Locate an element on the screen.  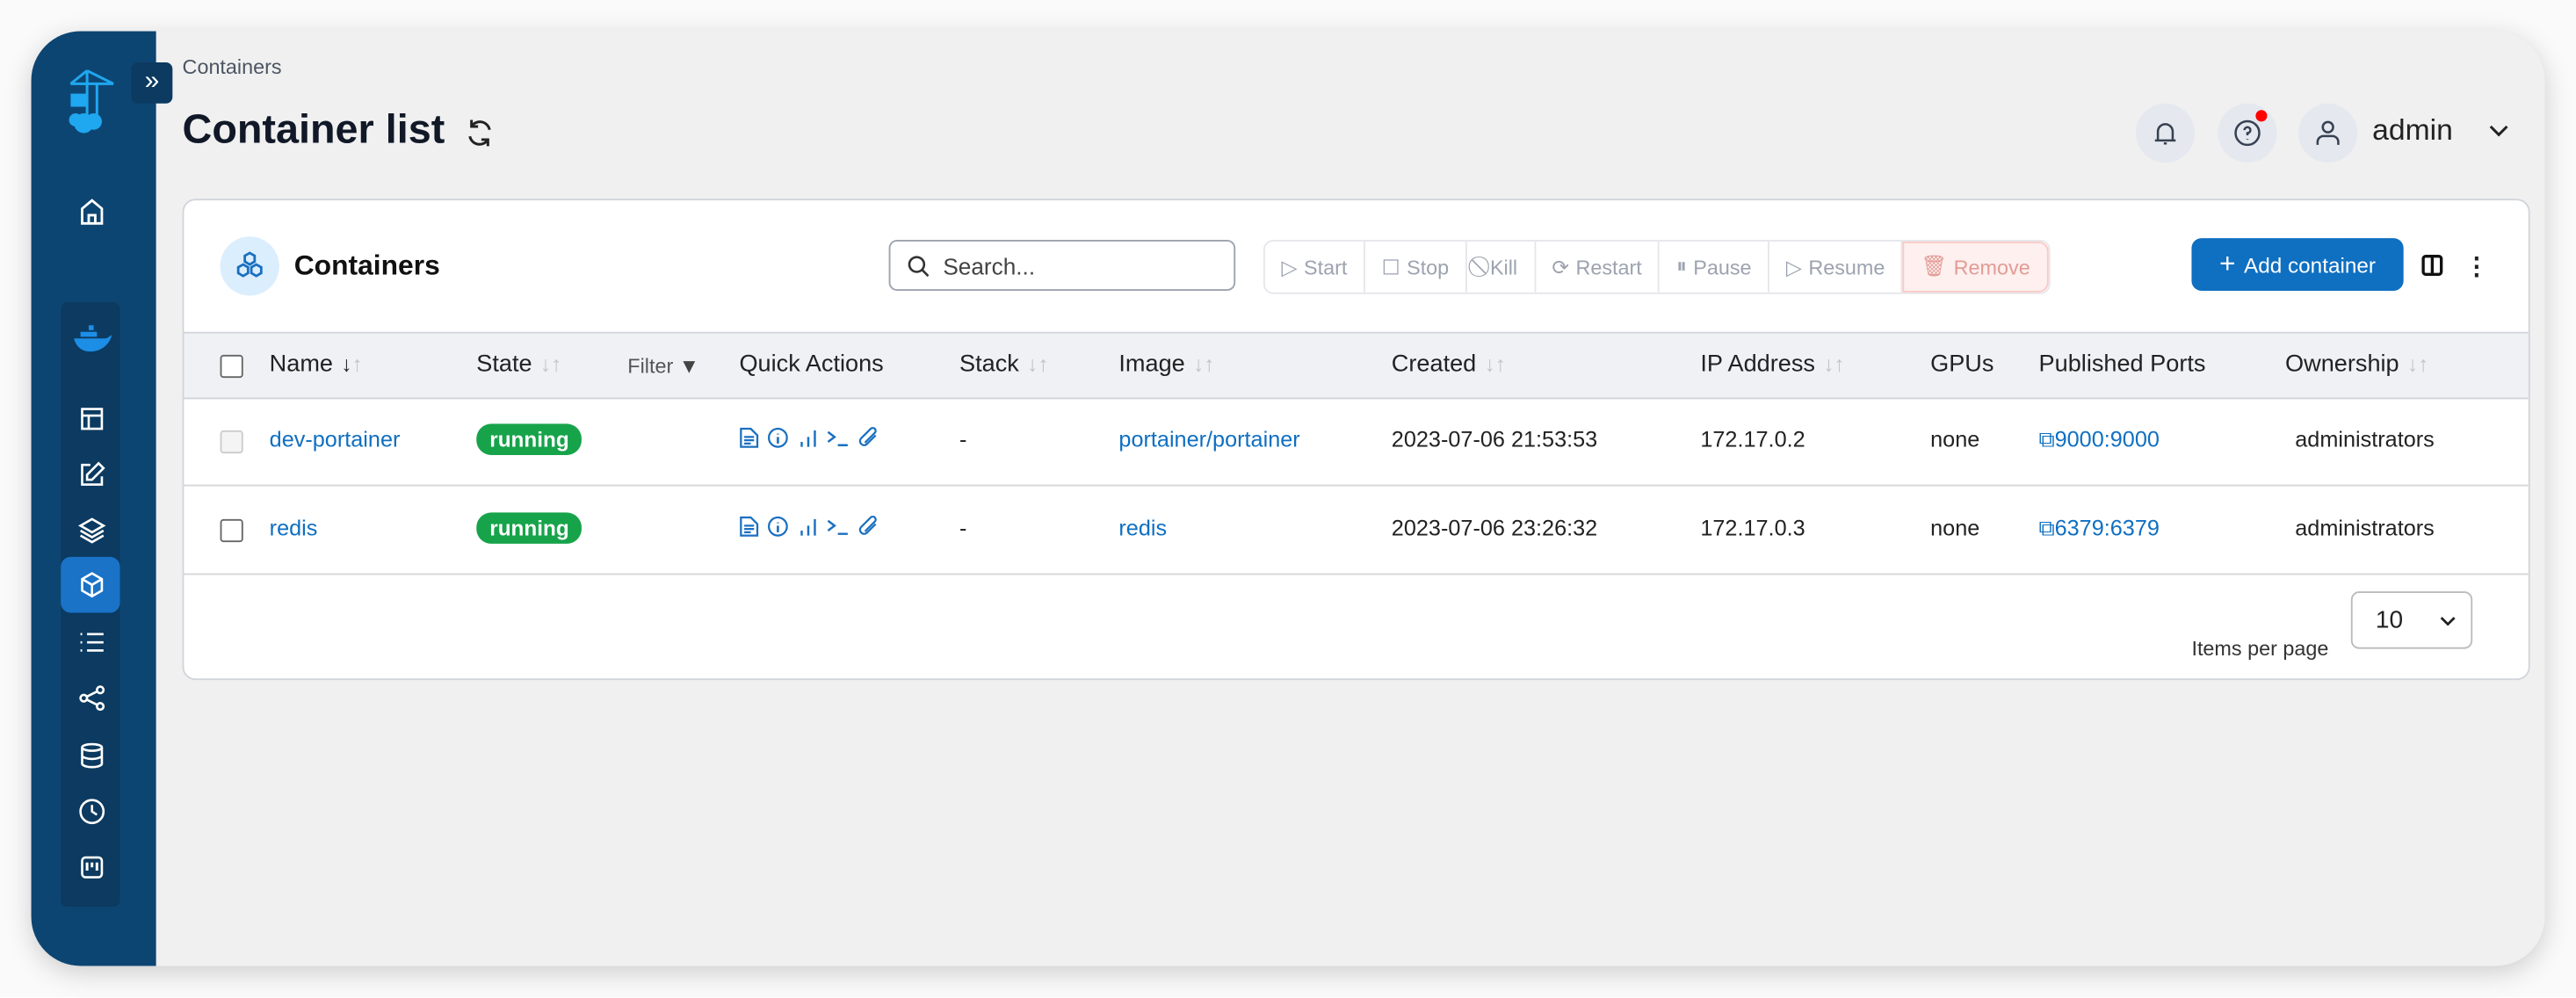
sidebar: » is located at coordinates (102, 498).